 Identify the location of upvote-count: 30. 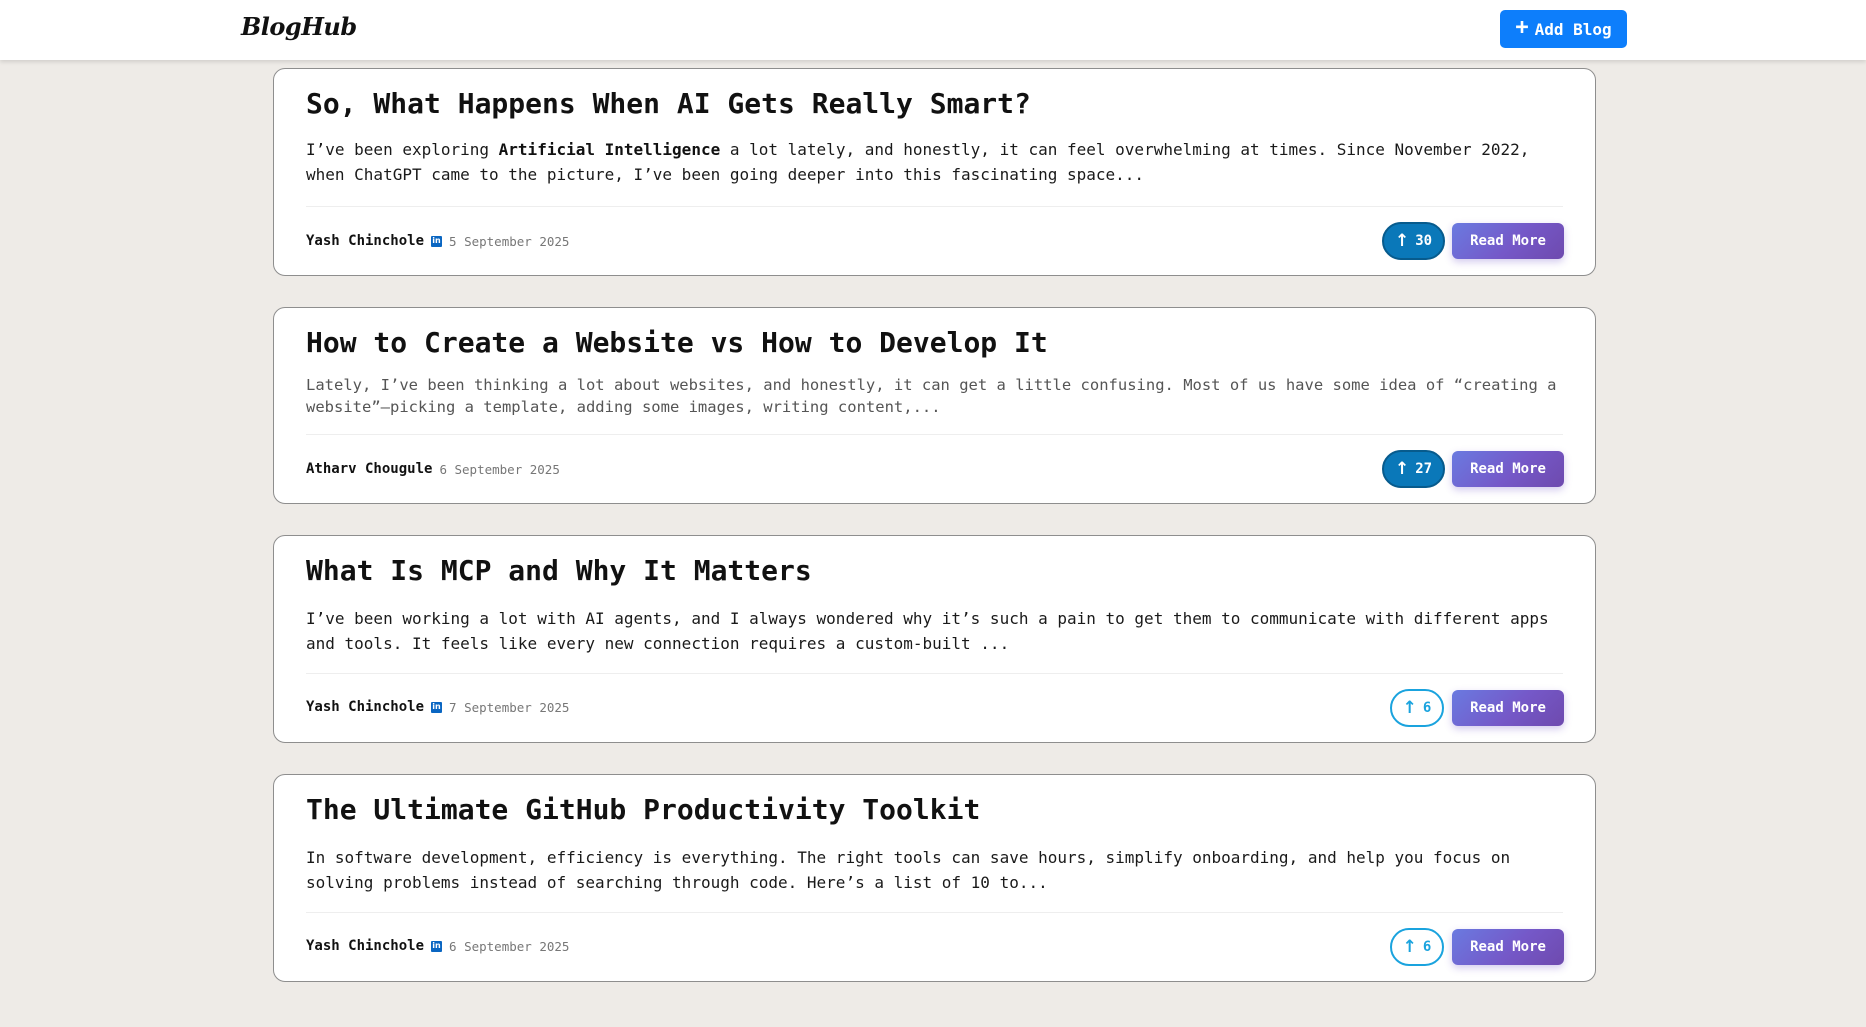
(1424, 241).